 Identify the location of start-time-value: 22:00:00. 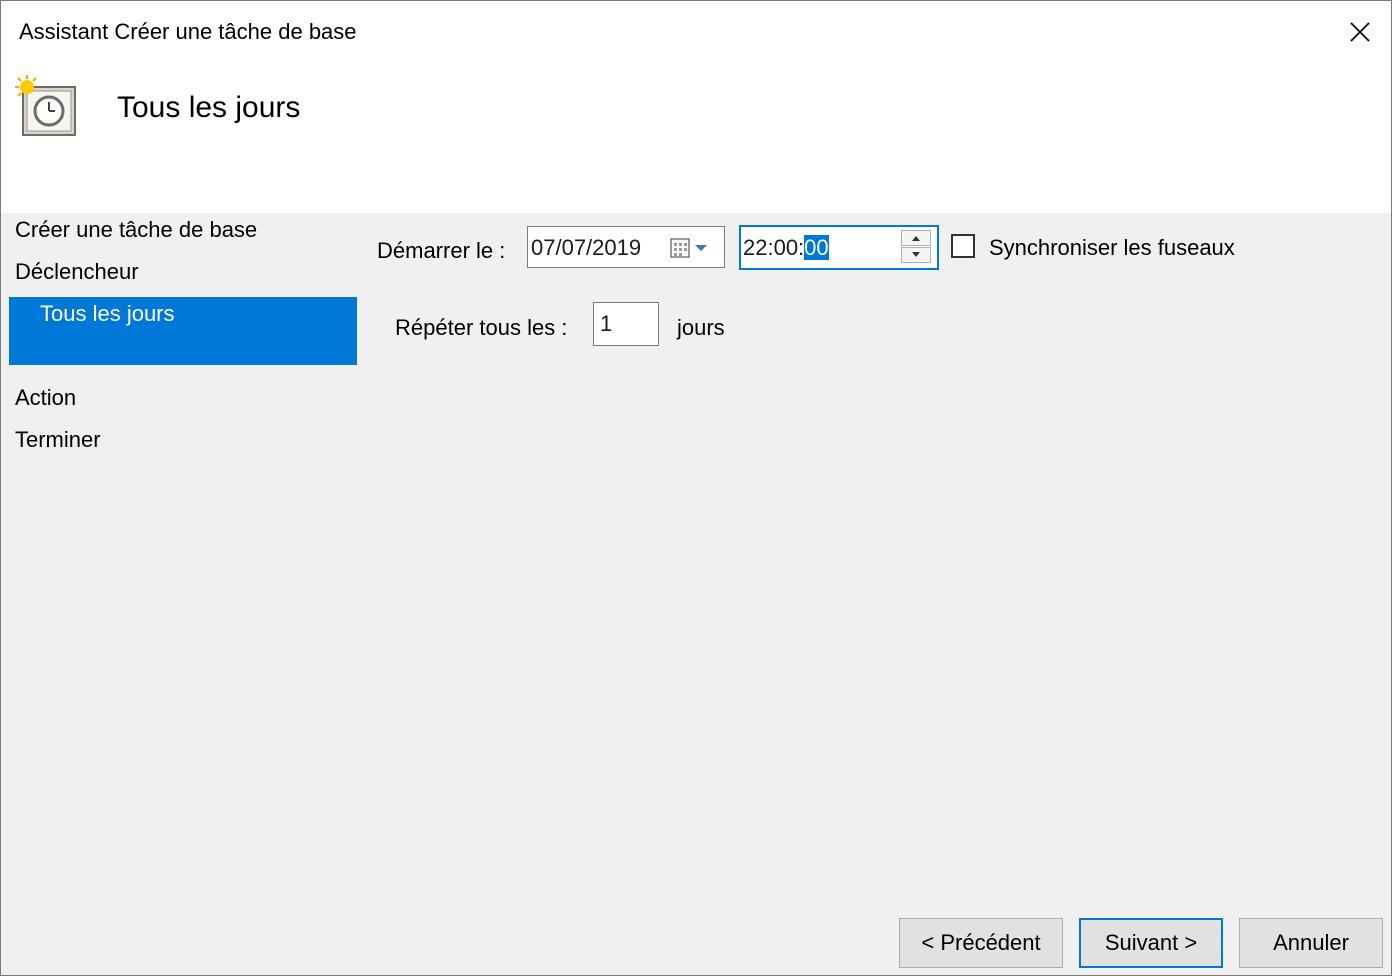
(786, 248).